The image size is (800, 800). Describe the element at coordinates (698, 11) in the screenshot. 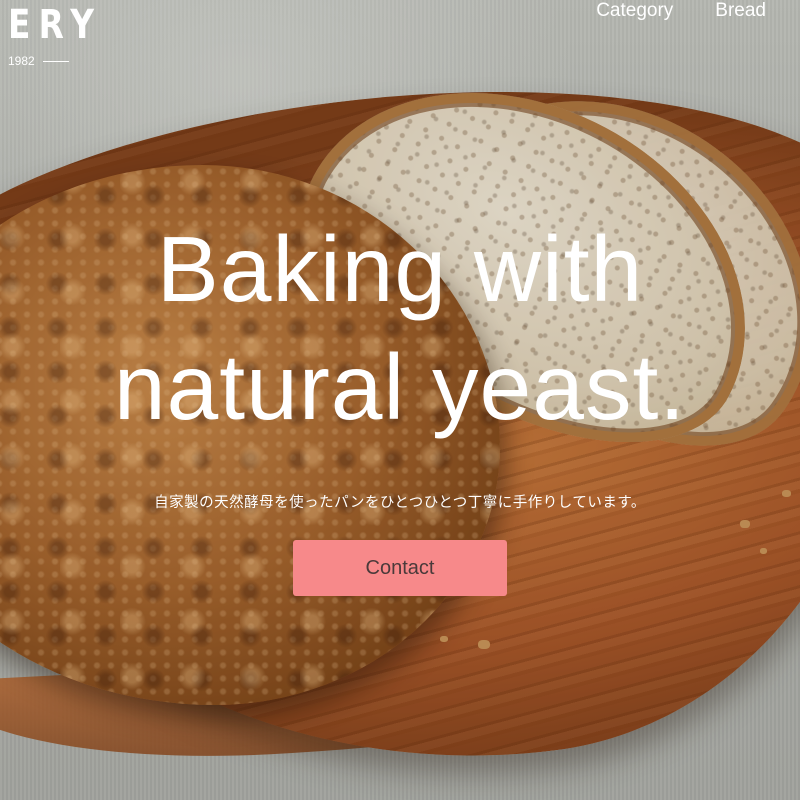

I see `main-nav: Category Bread` at that location.